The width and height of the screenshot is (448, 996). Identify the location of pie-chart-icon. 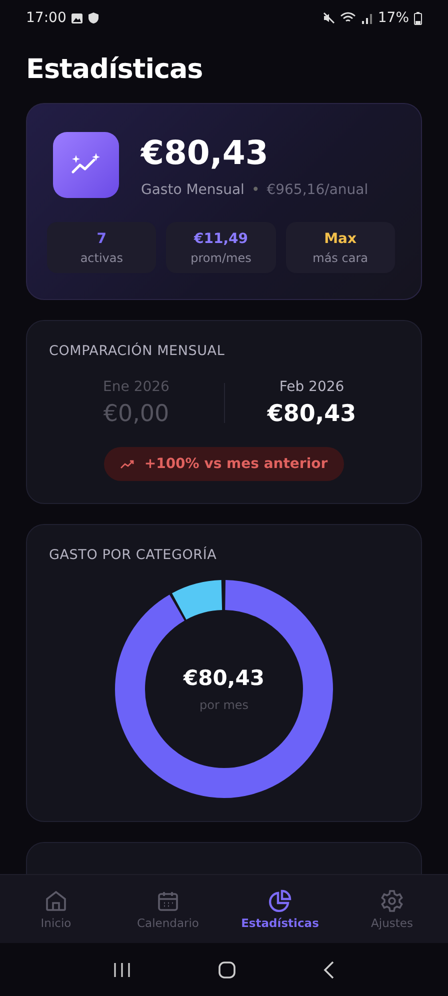
(280, 900).